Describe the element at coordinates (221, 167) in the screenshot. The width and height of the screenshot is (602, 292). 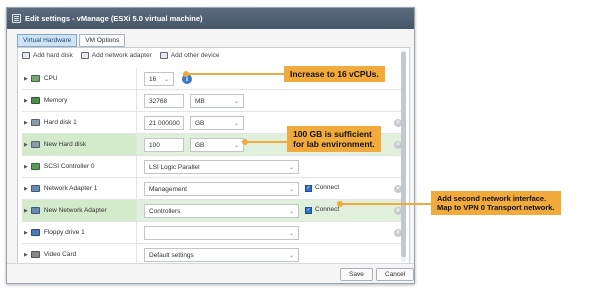
I see `scsi-type-select: LSI Logic Parallel ⌄` at that location.